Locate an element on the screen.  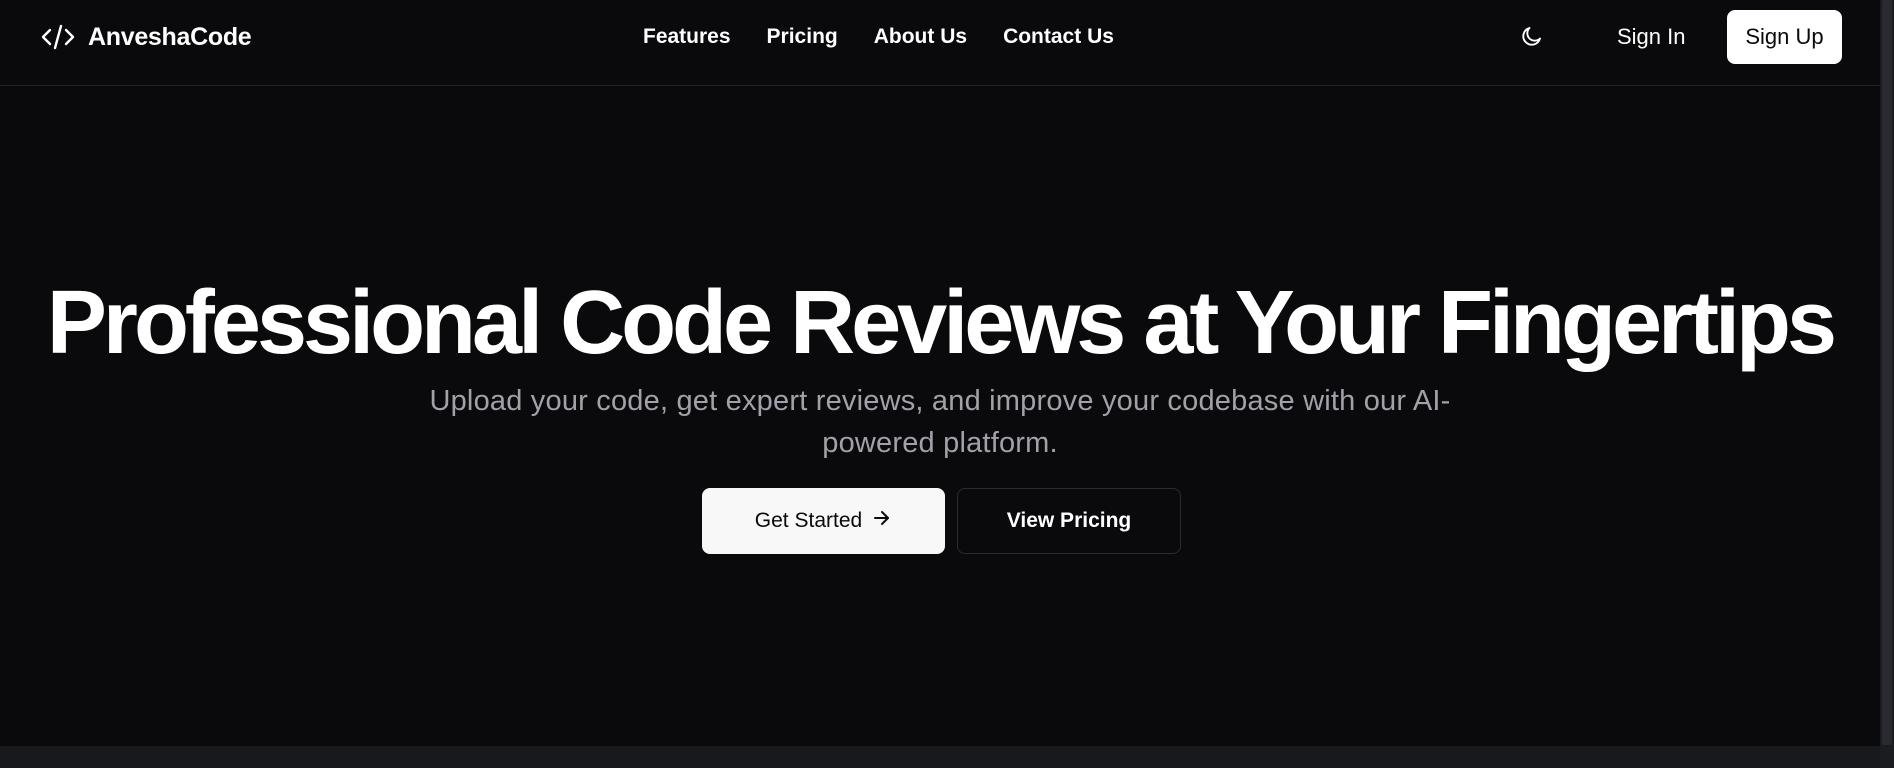
theme-toggle-button is located at coordinates (1532, 38).